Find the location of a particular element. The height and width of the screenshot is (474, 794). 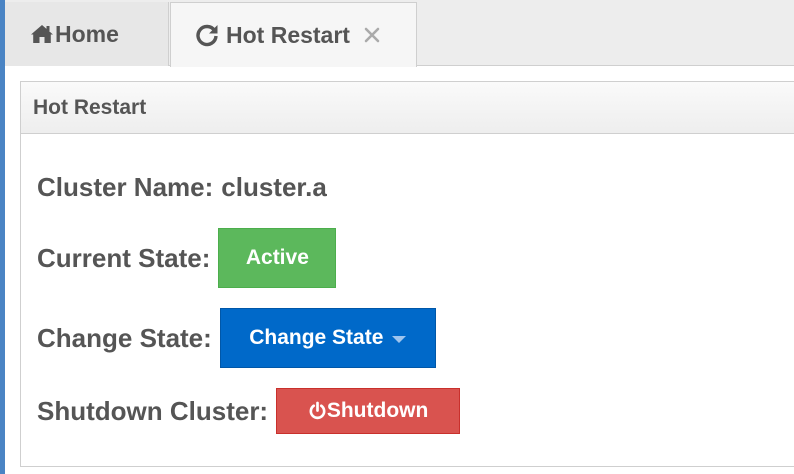

tab-home-label: Home is located at coordinates (87, 33).